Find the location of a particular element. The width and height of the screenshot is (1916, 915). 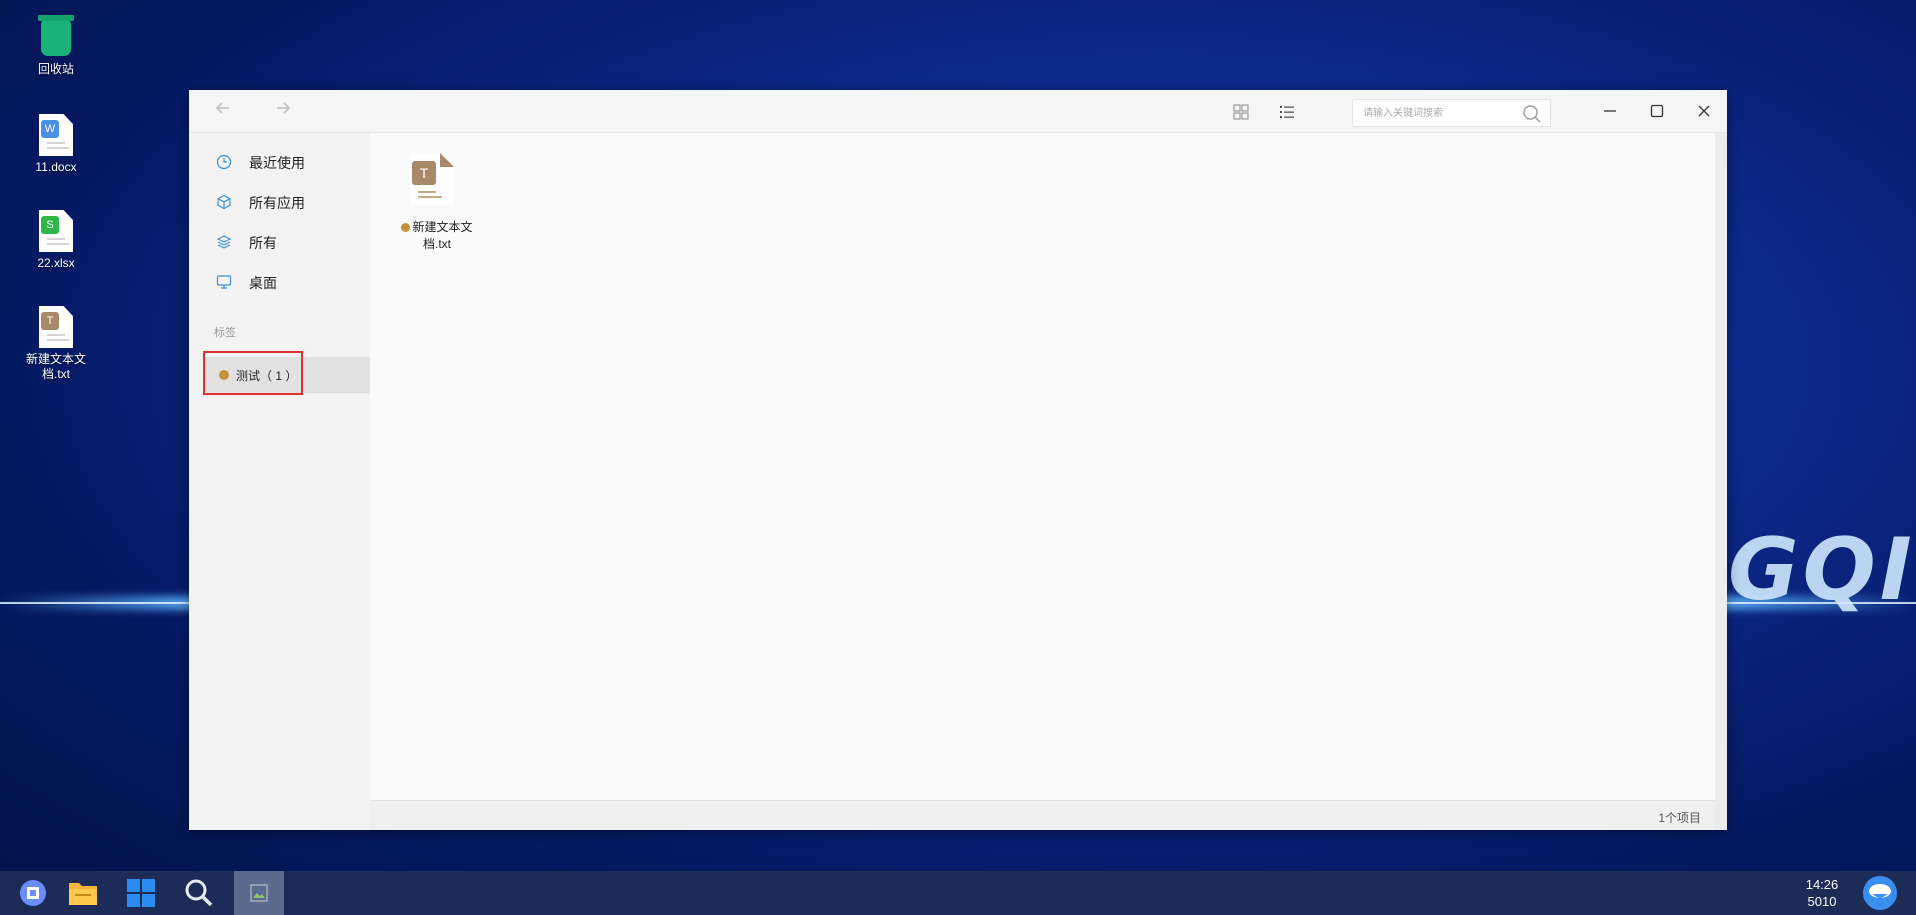

start-button is located at coordinates (33, 893).